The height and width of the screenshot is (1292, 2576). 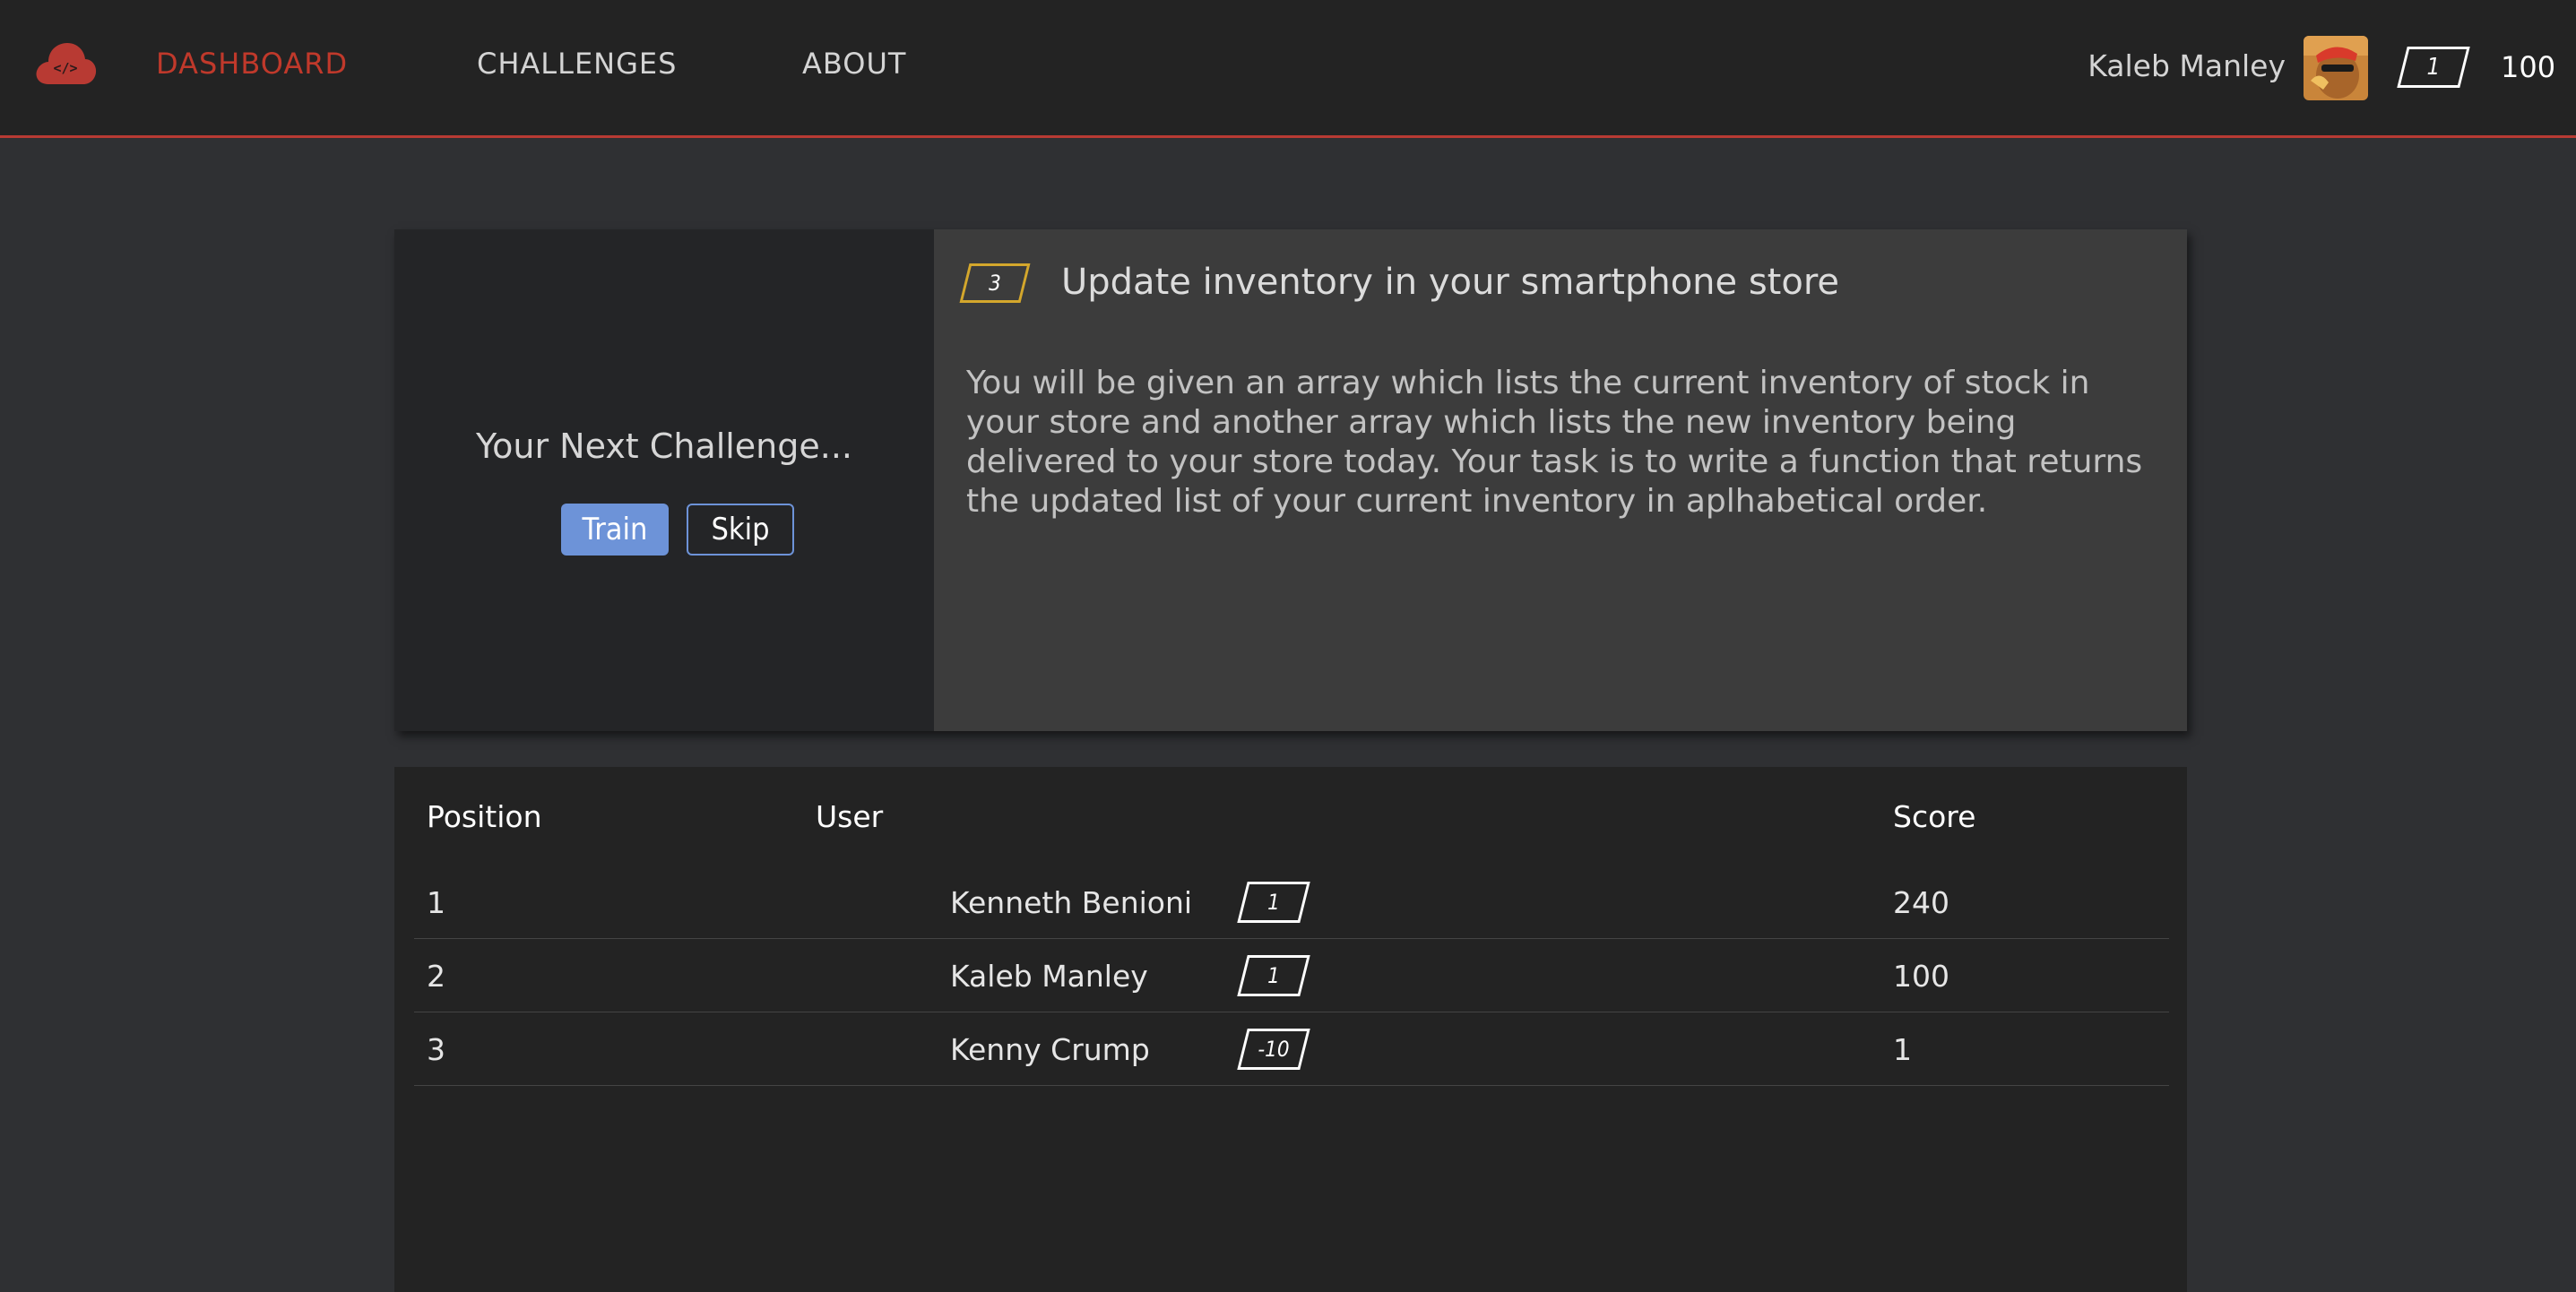 What do you see at coordinates (1921, 902) in the screenshot?
I see `row-score: 240` at bounding box center [1921, 902].